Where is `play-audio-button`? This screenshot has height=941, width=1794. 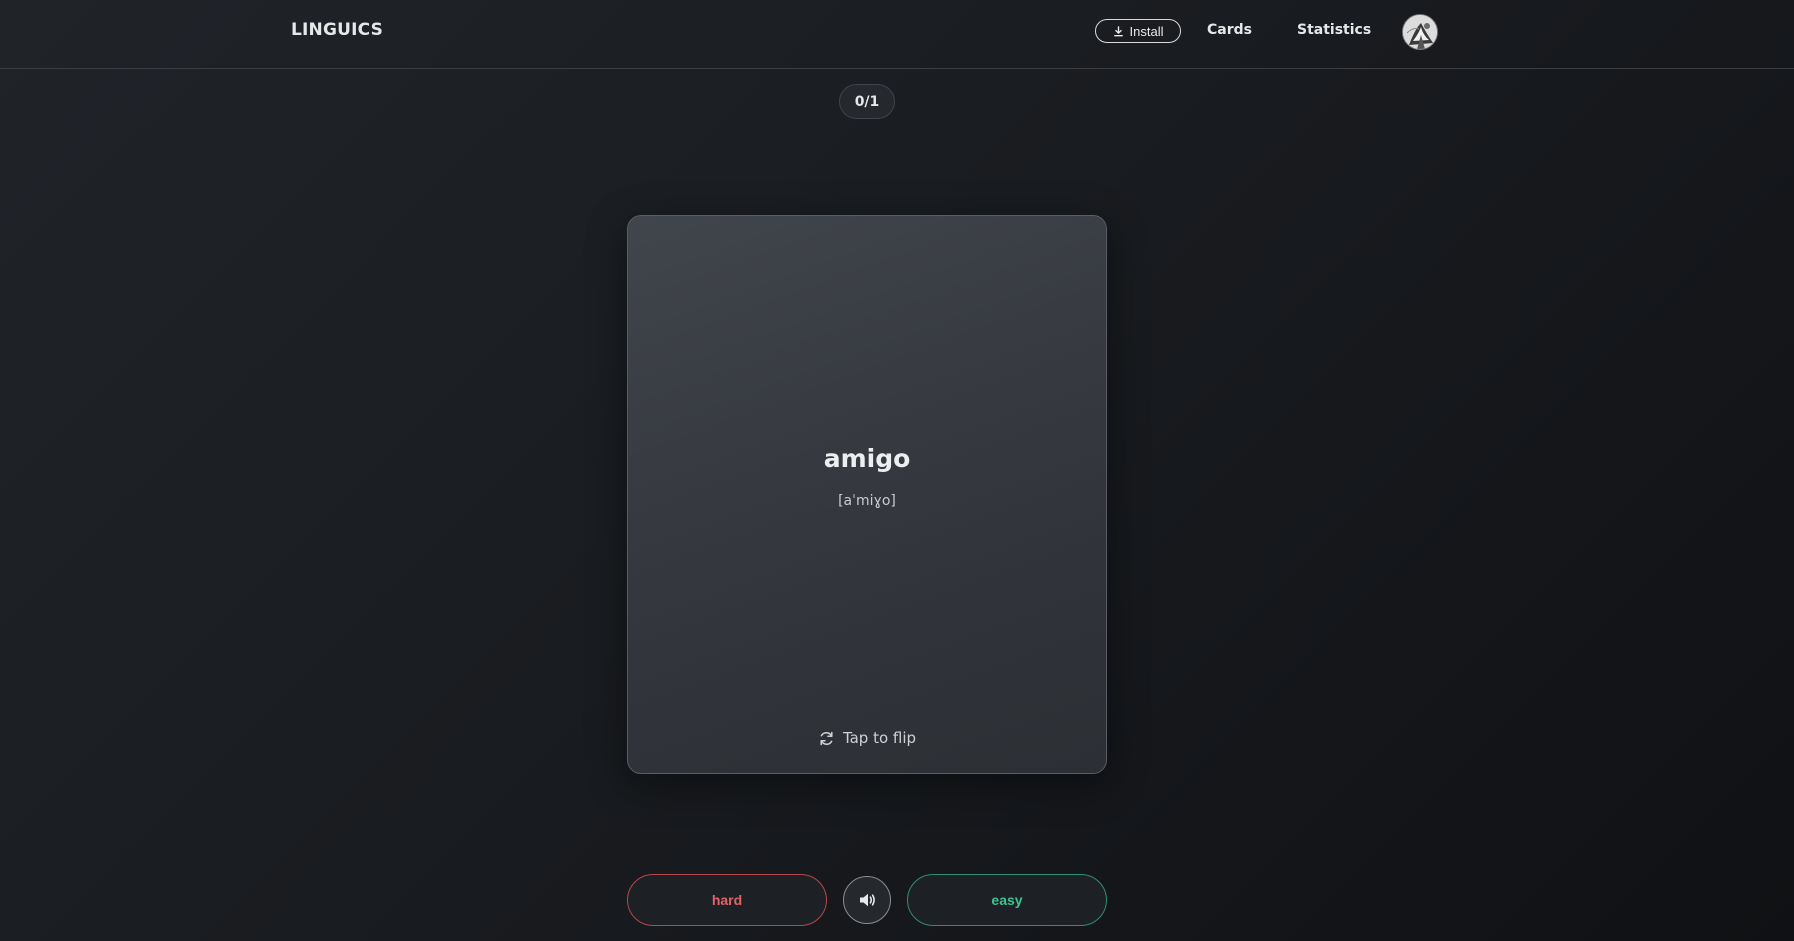
play-audio-button is located at coordinates (867, 900).